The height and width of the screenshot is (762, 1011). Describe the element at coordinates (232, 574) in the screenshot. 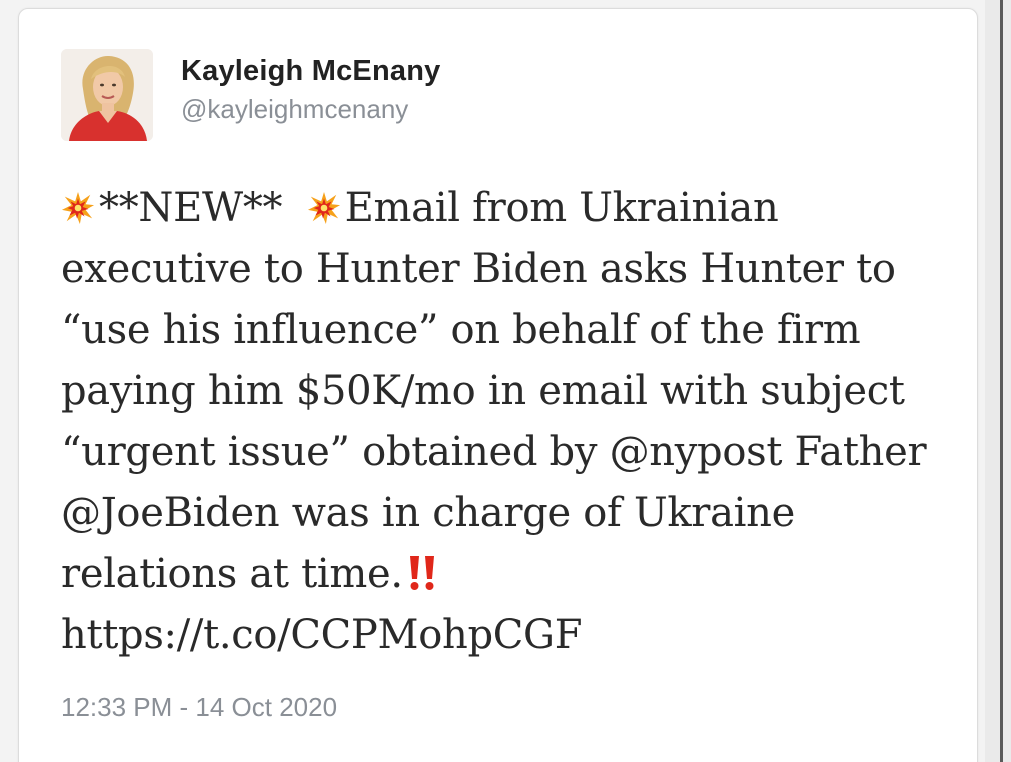

I see `tweet-text-segment: relations at time.` at that location.